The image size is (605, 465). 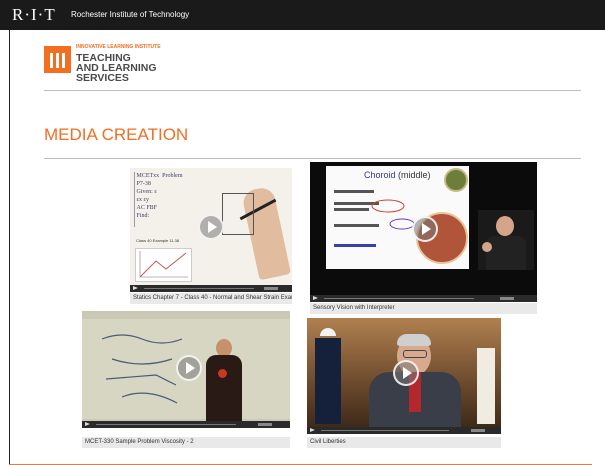 I want to click on divider-title, so click(x=312, y=158).